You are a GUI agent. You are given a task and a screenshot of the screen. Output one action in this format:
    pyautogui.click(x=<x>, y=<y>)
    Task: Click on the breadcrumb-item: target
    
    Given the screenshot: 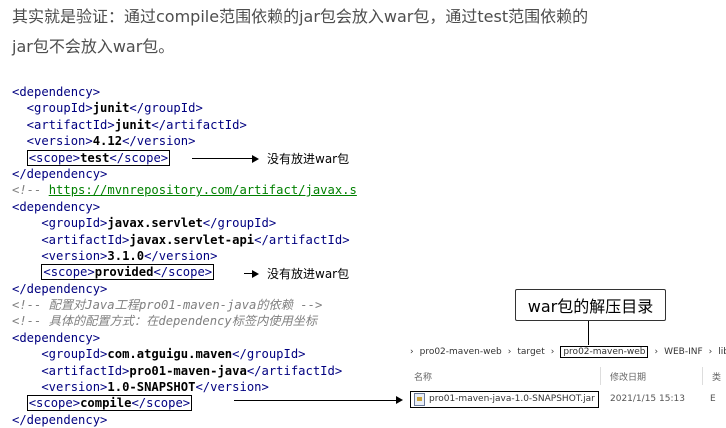 What is the action you would take?
    pyautogui.click(x=530, y=352)
    